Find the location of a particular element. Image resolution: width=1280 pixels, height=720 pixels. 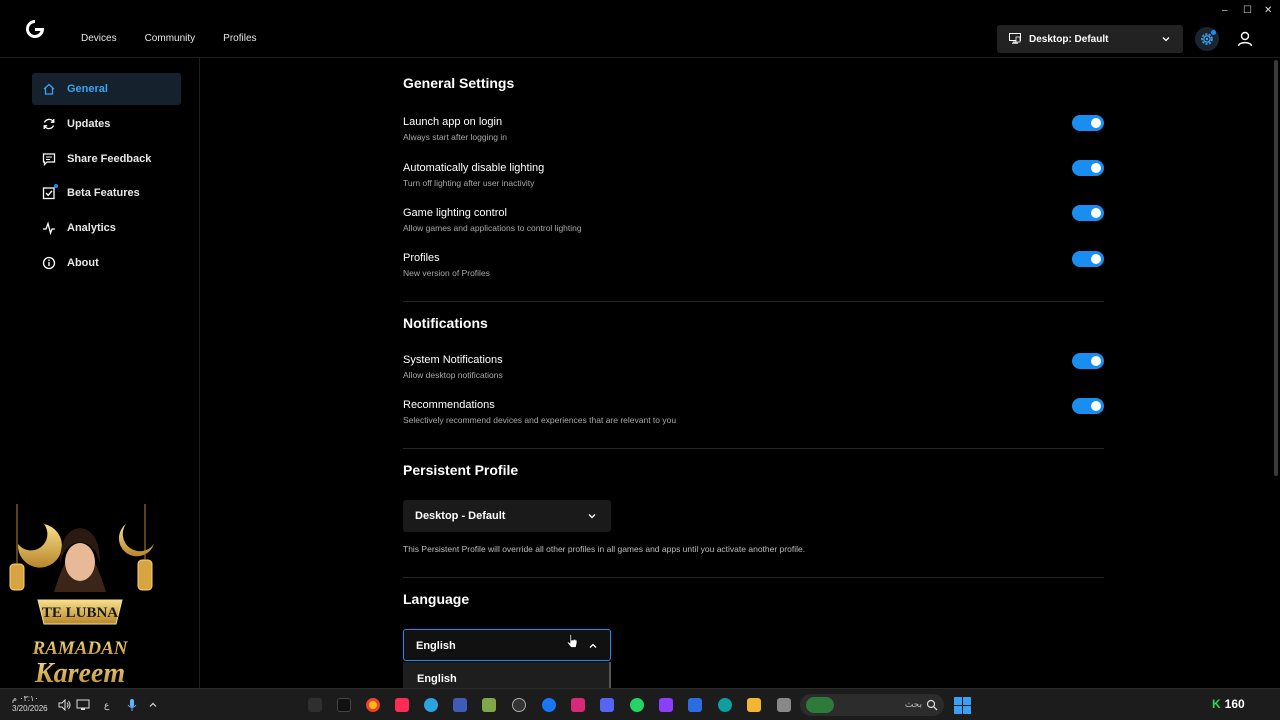

nav-profiles: Profiles is located at coordinates (239, 38).